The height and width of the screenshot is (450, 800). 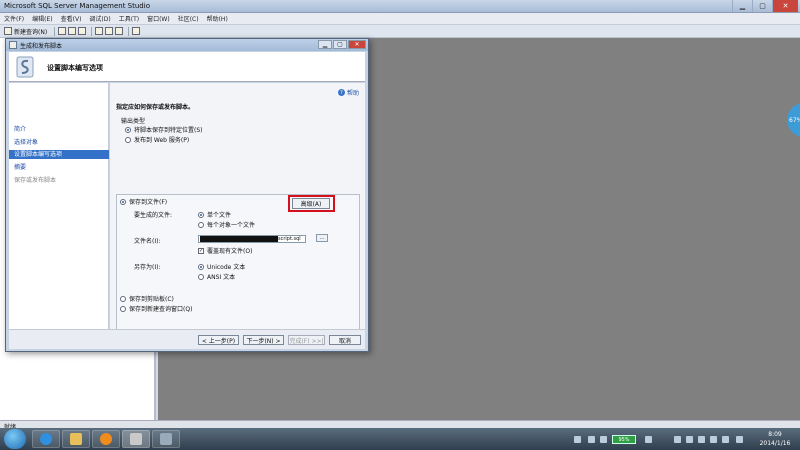 I want to click on nav-item-choose-objects: 选择对象, so click(x=59, y=142).